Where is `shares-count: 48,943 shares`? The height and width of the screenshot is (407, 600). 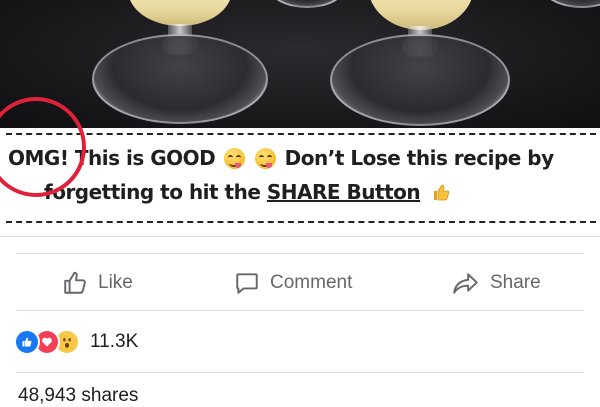 shares-count: 48,943 shares is located at coordinates (78, 396).